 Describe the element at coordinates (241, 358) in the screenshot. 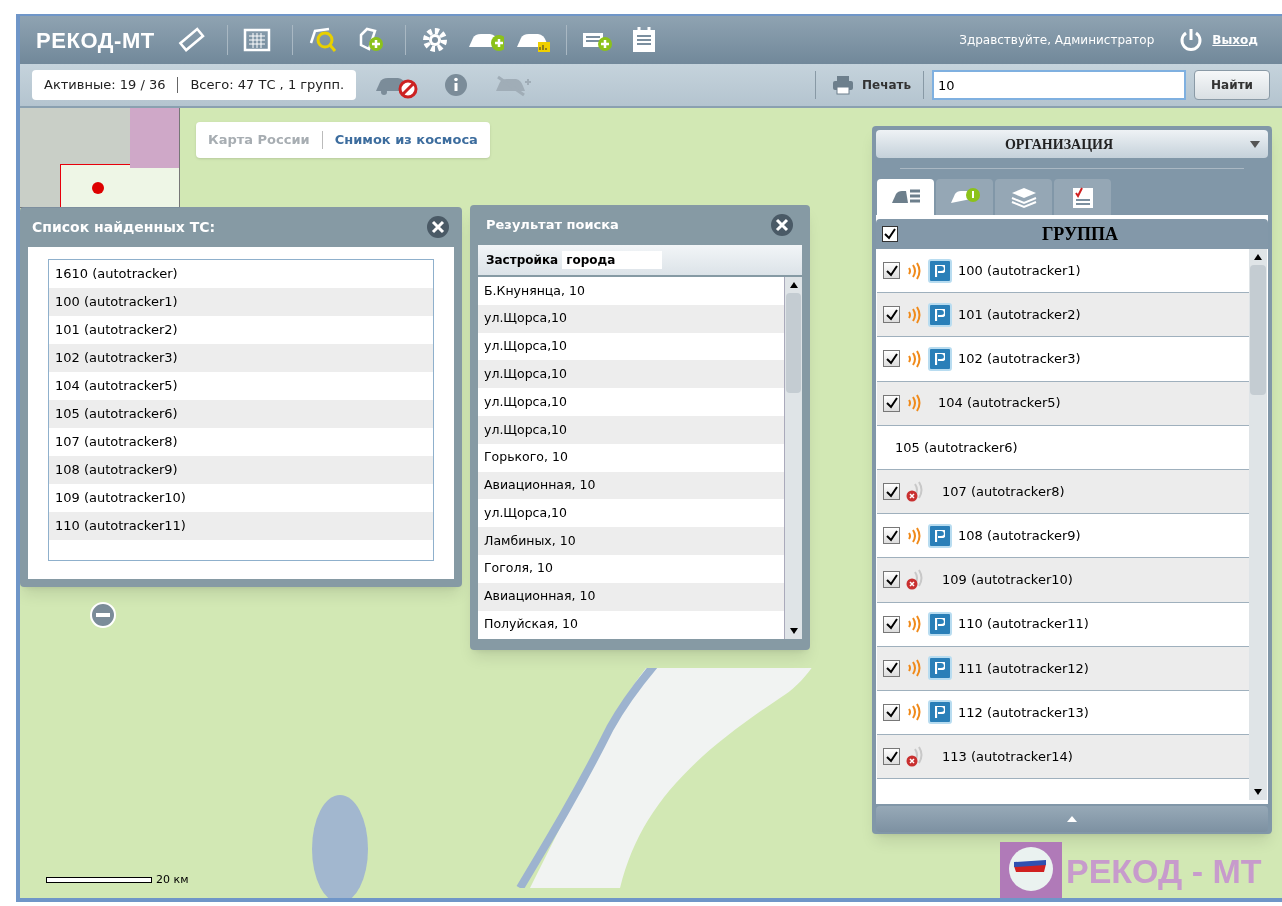

I see `vehicle-list-item: 102 (autotracker3)` at that location.